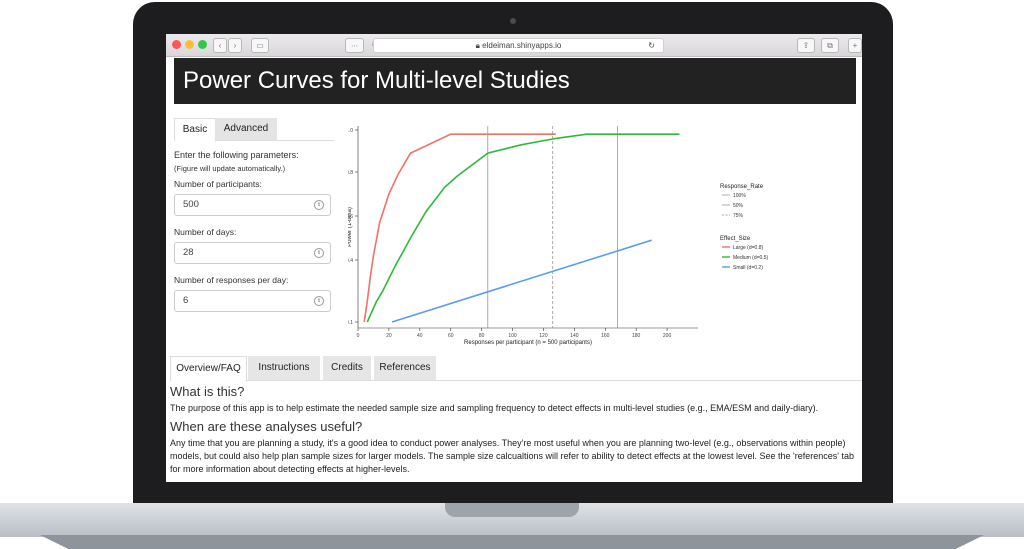  What do you see at coordinates (806, 45) in the screenshot?
I see `share-icon: ⇪` at bounding box center [806, 45].